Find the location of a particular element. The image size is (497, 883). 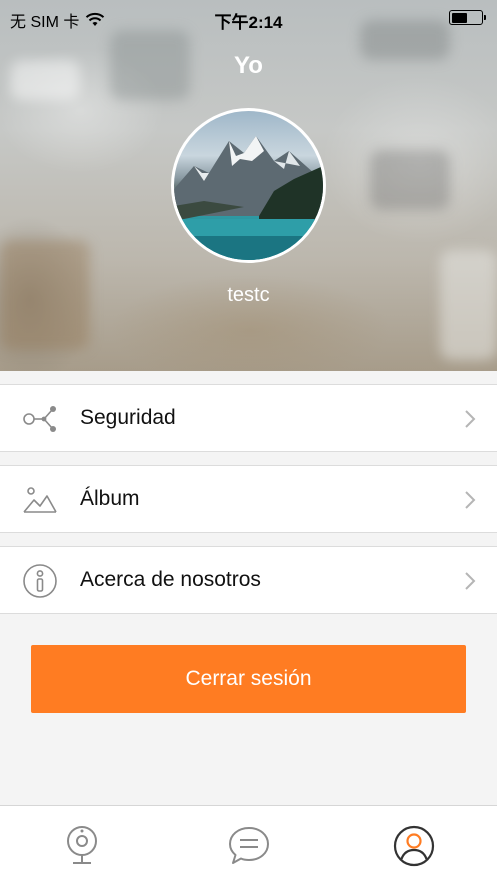

mountain-lake-avatar-image is located at coordinates (248, 198).